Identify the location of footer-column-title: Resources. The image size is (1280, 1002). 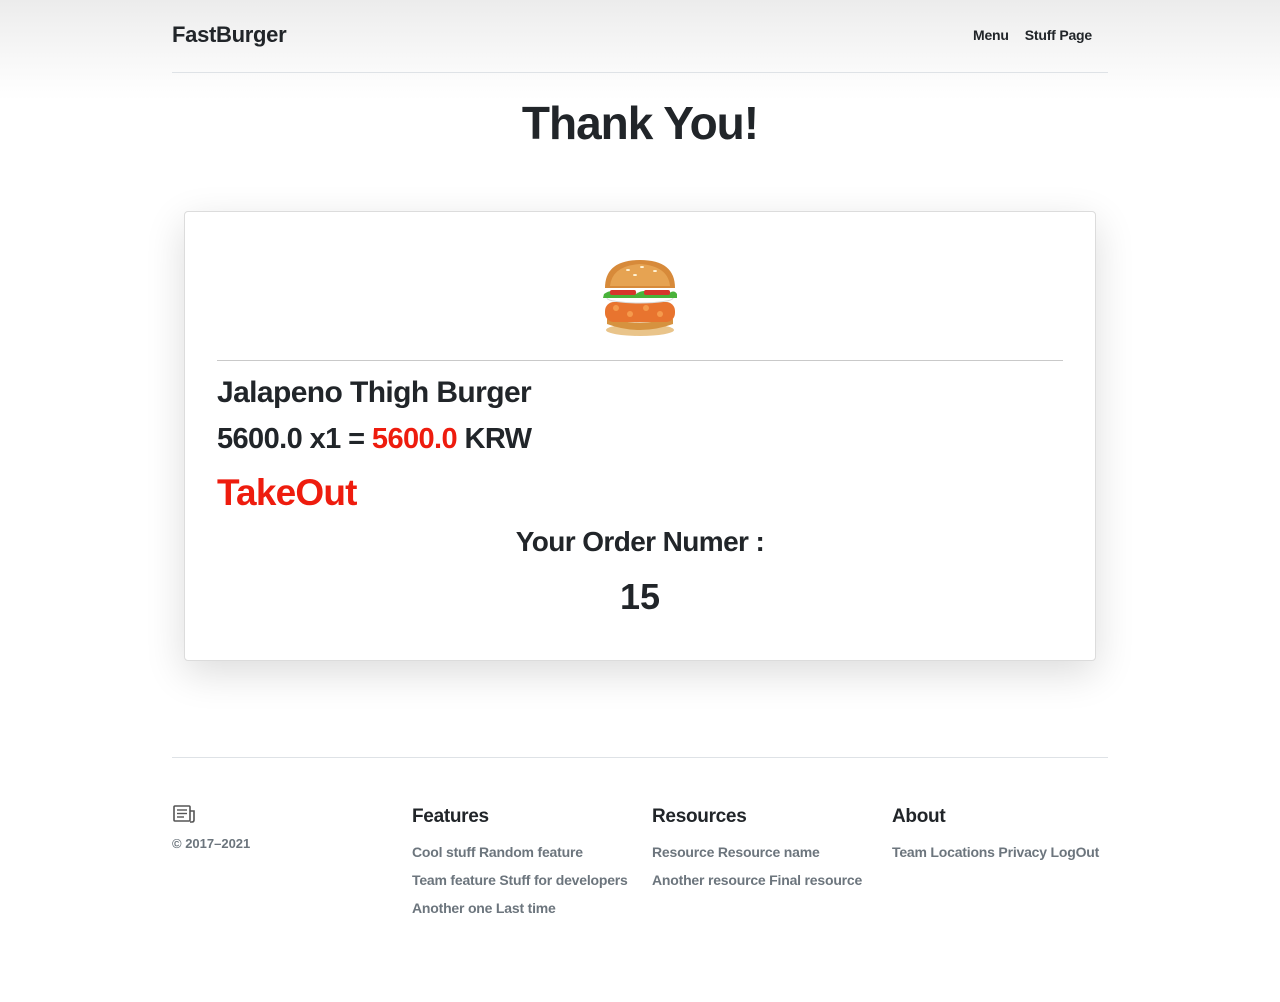
(699, 816).